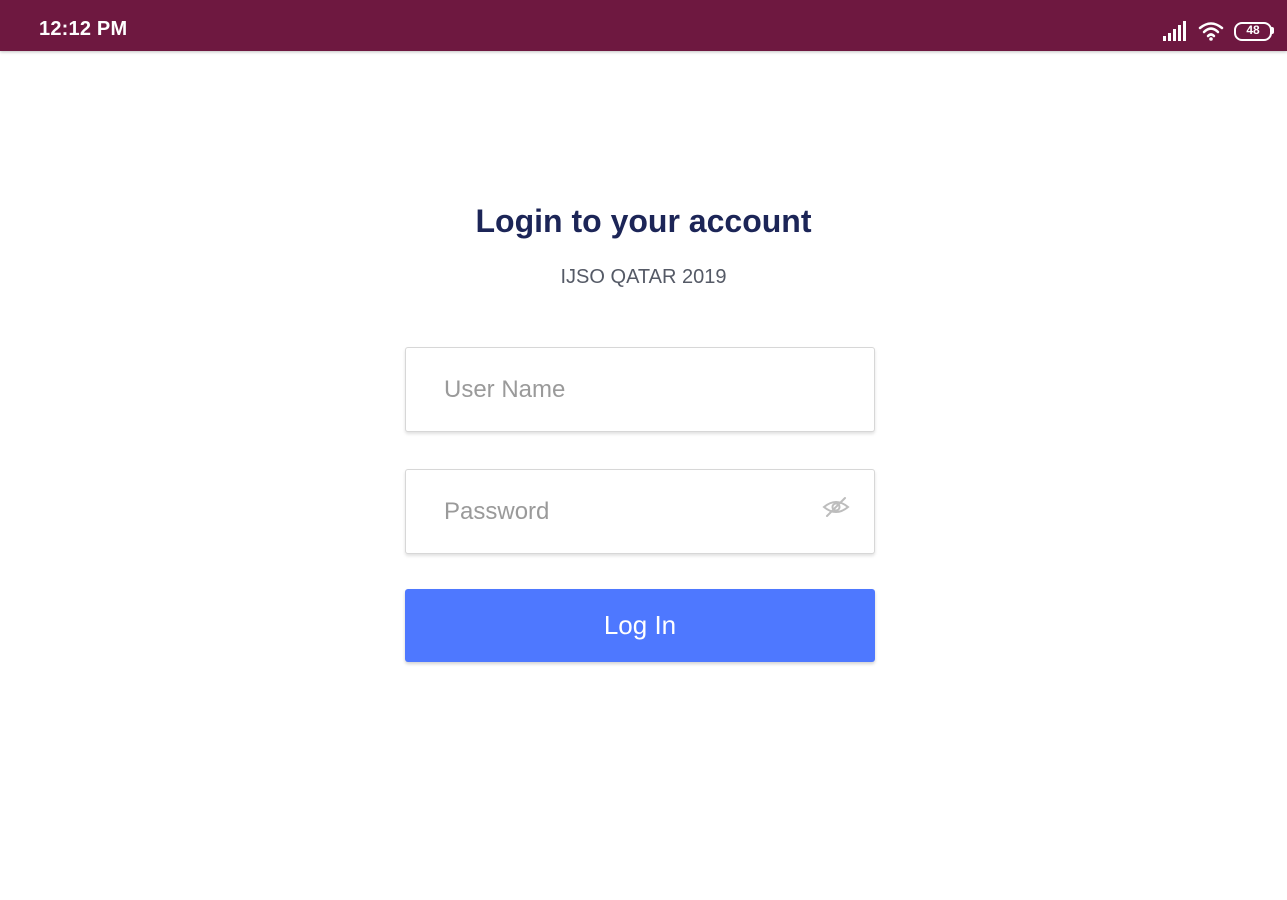  I want to click on signal-icon, so click(1174, 31).